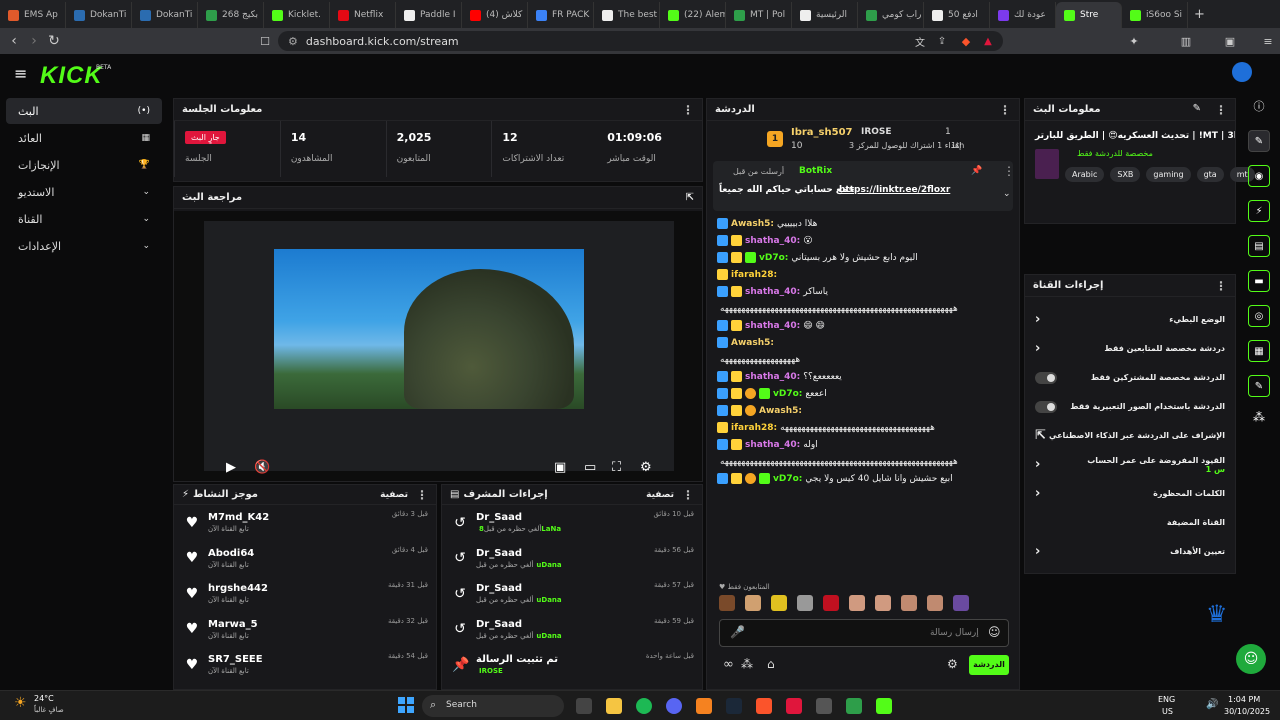 This screenshot has width=1280, height=720. Describe the element at coordinates (1197, 110) in the screenshot. I see `edit-icon: ✎` at that location.